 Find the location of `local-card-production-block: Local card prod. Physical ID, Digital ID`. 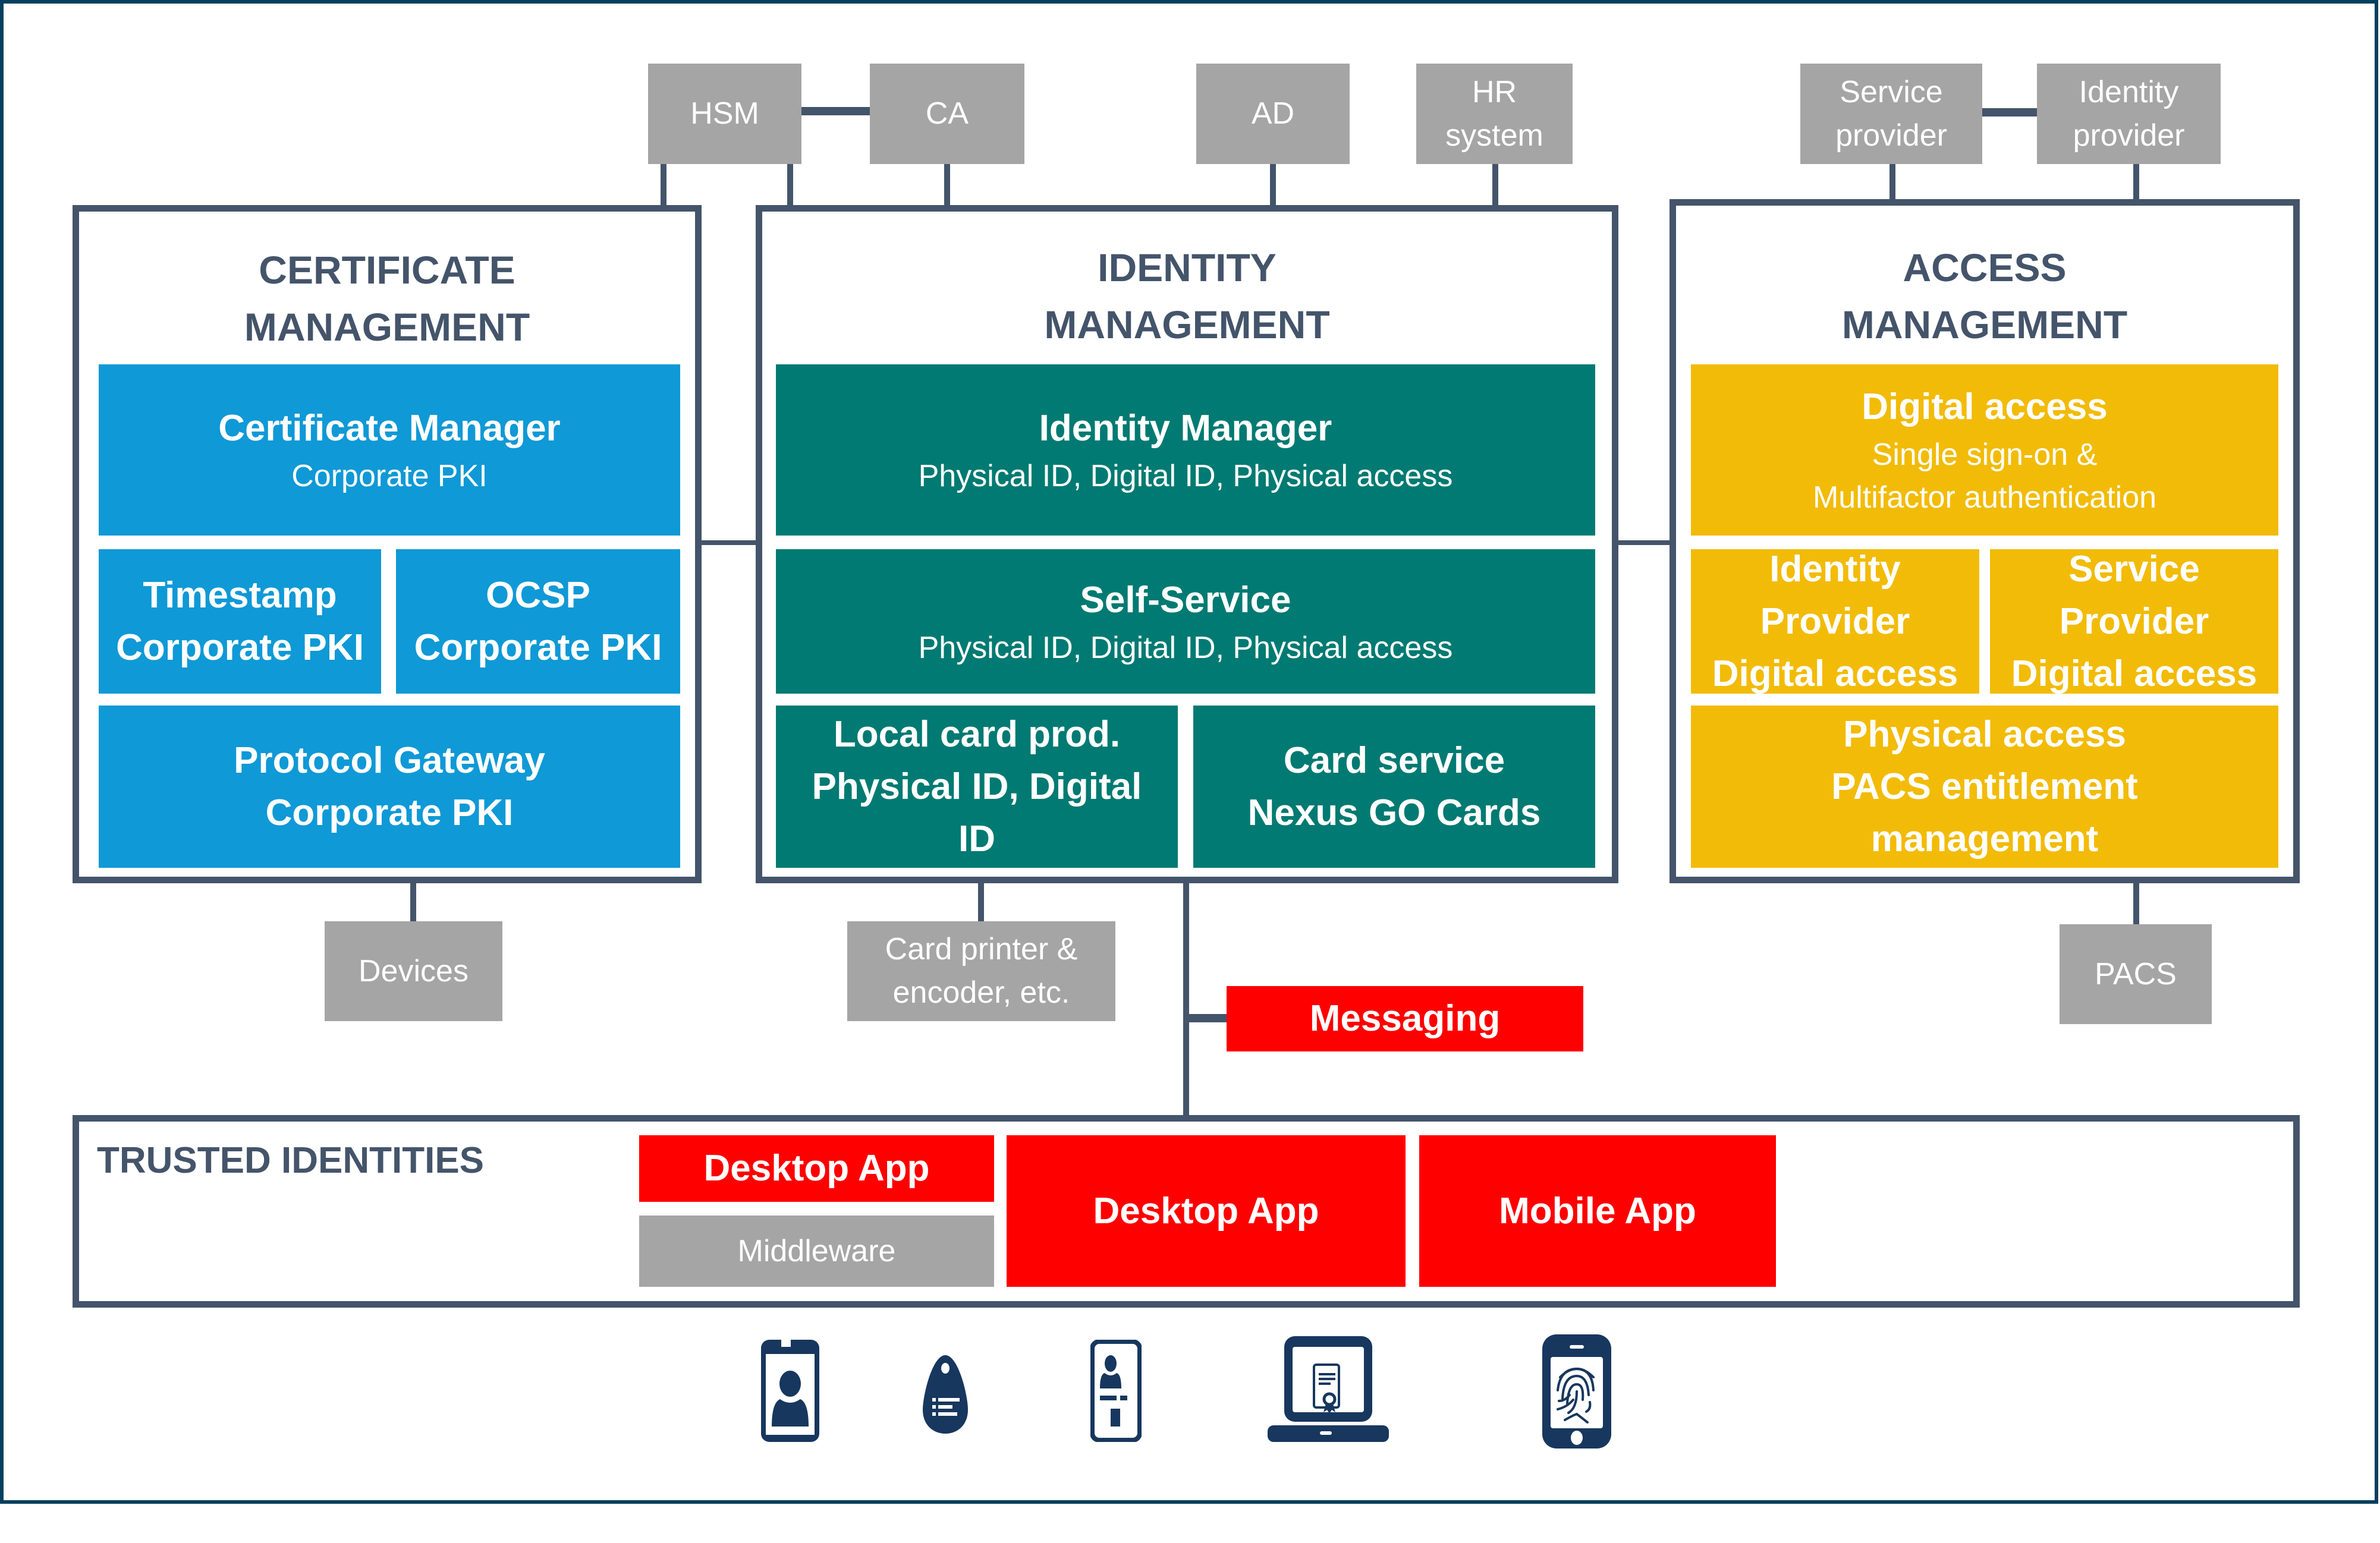

local-card-production-block: Local card prod. Physical ID, Digital ID is located at coordinates (977, 787).